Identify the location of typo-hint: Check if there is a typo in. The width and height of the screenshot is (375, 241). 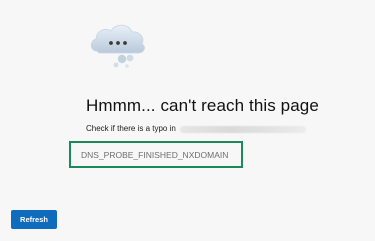
(196, 129).